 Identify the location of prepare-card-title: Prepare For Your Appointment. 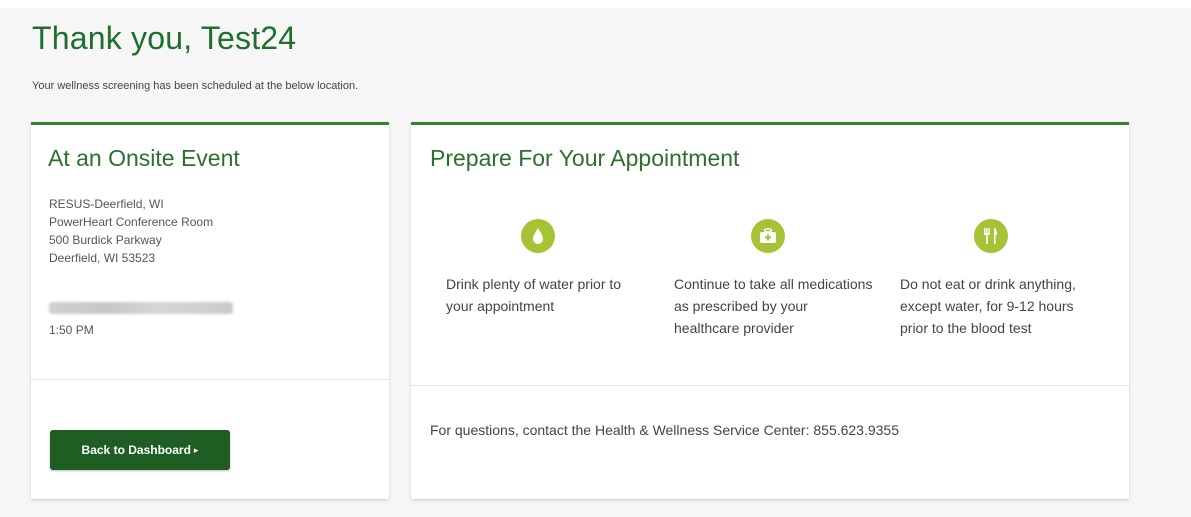
(585, 158).